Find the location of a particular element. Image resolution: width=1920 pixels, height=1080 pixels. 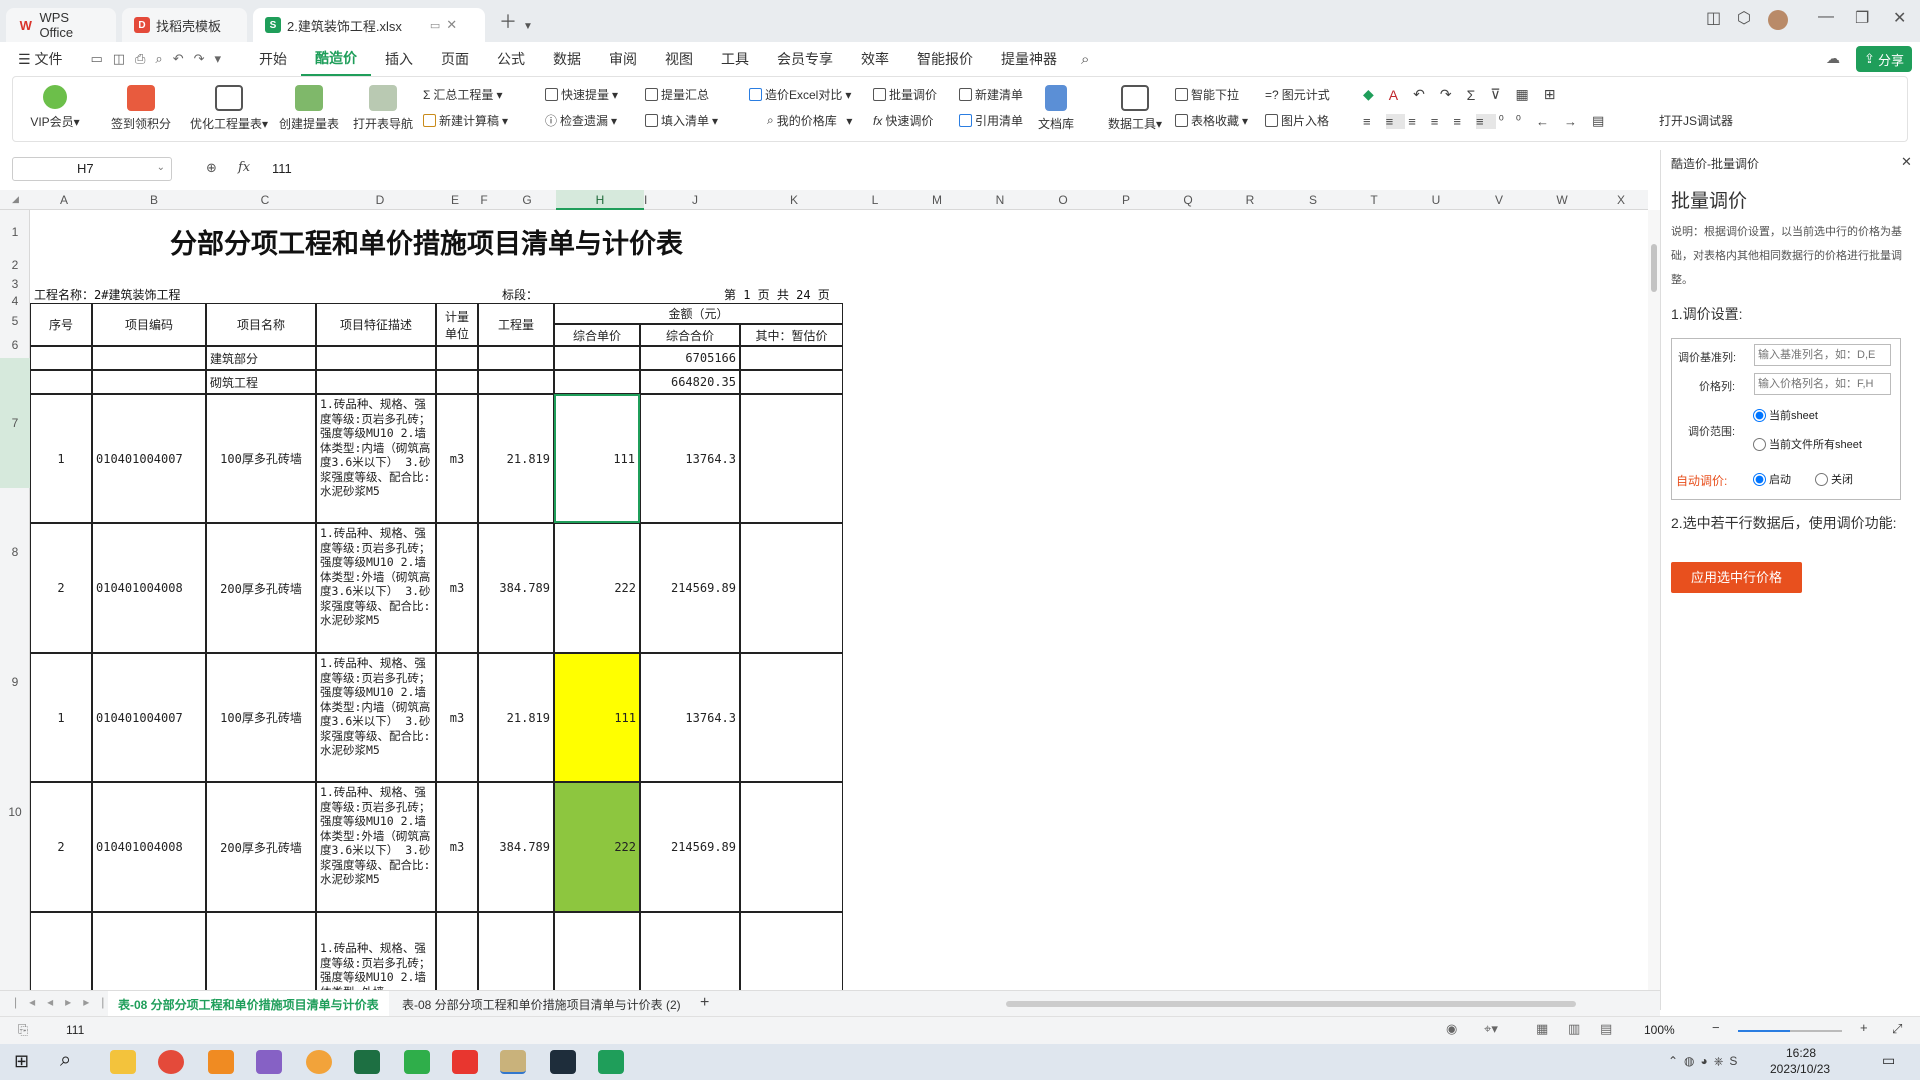

sheet-title: 分部分项工程和单价措施项目清单与计价表 is located at coordinates (426, 241).